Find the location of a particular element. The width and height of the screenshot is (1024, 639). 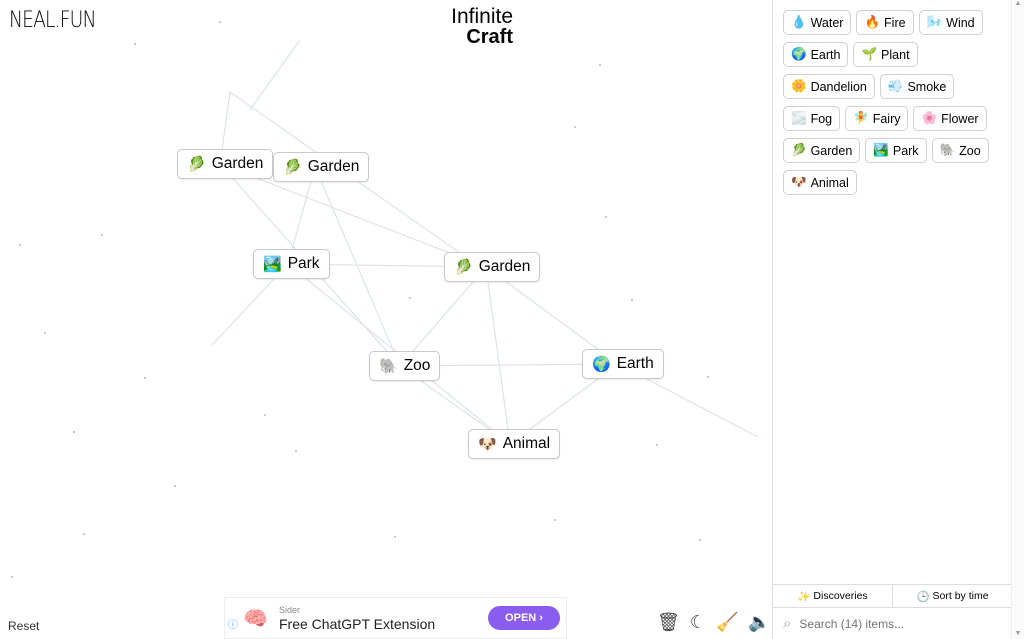

search-icon: ⌕ is located at coordinates (787, 623).